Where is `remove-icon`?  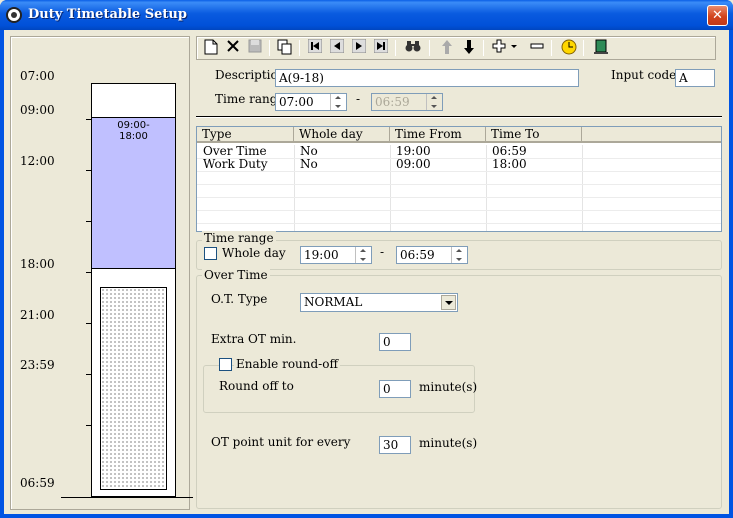 remove-icon is located at coordinates (537, 48).